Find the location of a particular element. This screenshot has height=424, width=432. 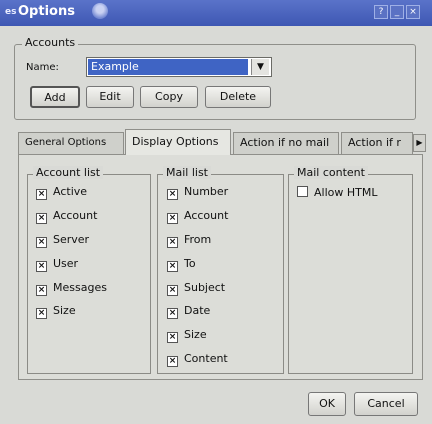

ok-button: OK is located at coordinates (327, 404).